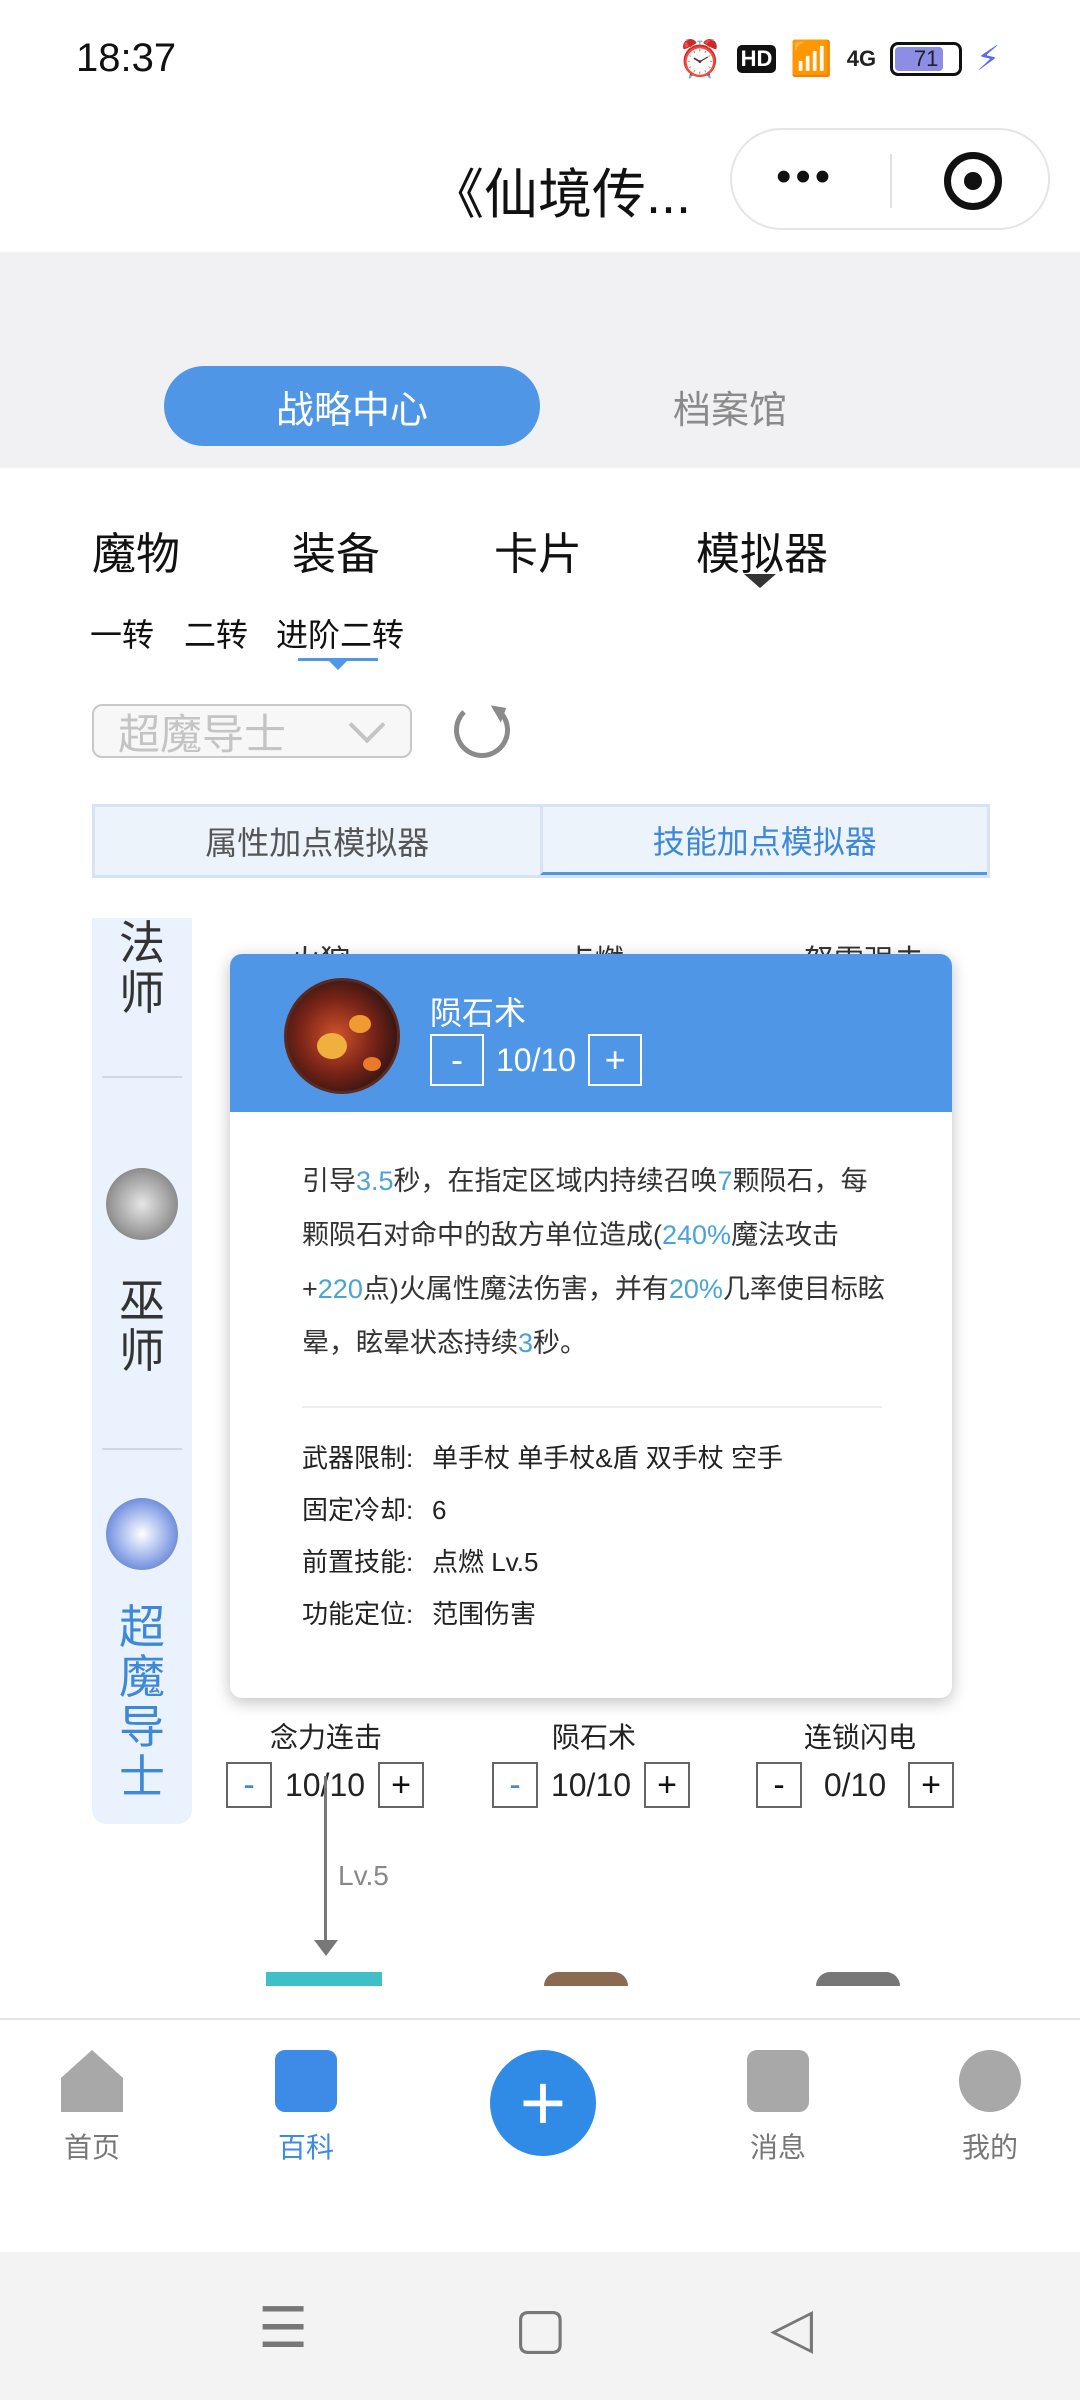  Describe the element at coordinates (142, 1204) in the screenshot. I see `wizard-class-icon` at that location.